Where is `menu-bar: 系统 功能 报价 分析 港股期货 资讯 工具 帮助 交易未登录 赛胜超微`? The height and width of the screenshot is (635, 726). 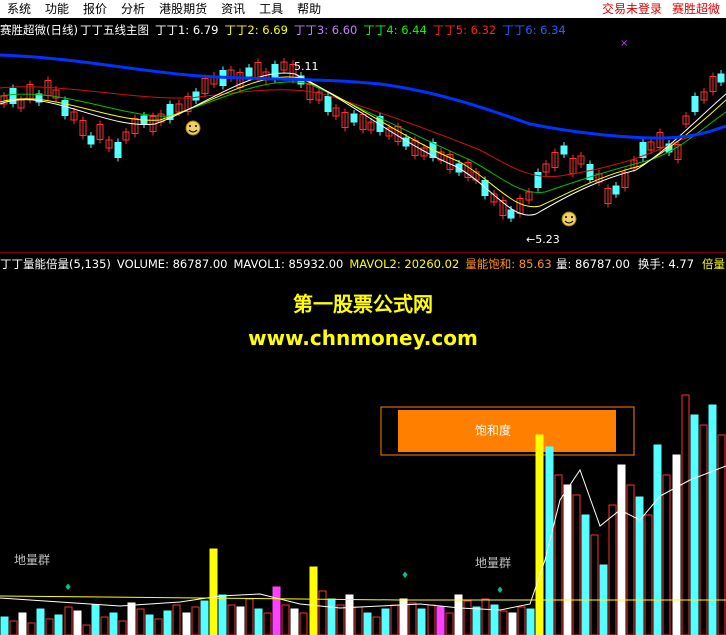
menu-bar: 系统 功能 报价 分析 港股期货 资讯 工具 帮助 交易未登录 赛胜超微 is located at coordinates (363, 9).